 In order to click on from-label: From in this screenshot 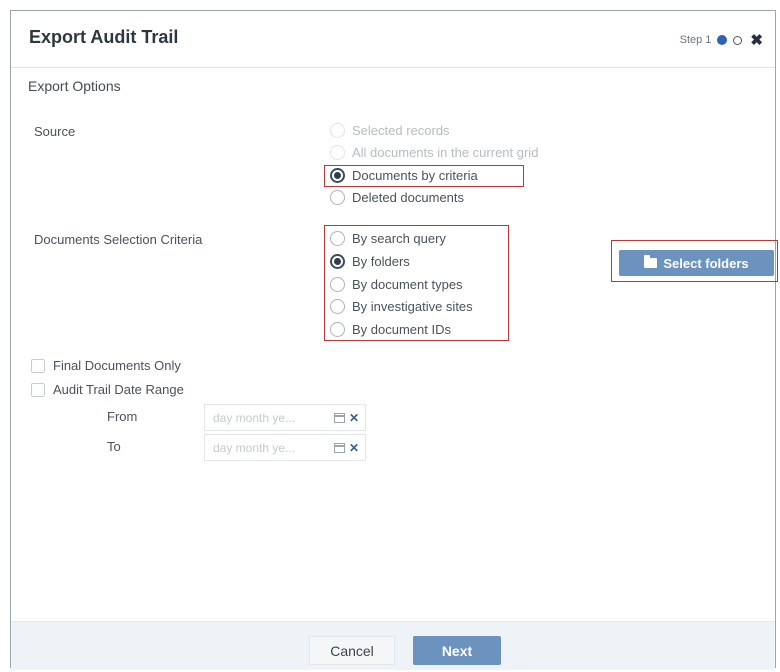, I will do `click(122, 416)`.